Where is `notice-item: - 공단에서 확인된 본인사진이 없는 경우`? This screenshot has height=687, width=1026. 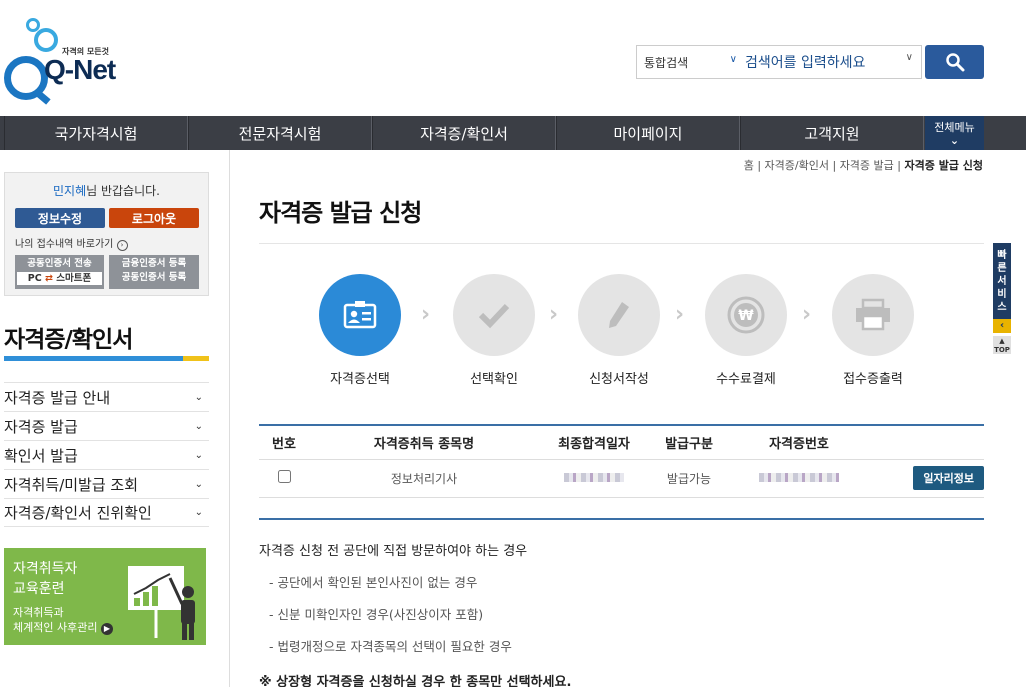 notice-item: - 공단에서 확인된 본인사진이 없는 경우 is located at coordinates (373, 582).